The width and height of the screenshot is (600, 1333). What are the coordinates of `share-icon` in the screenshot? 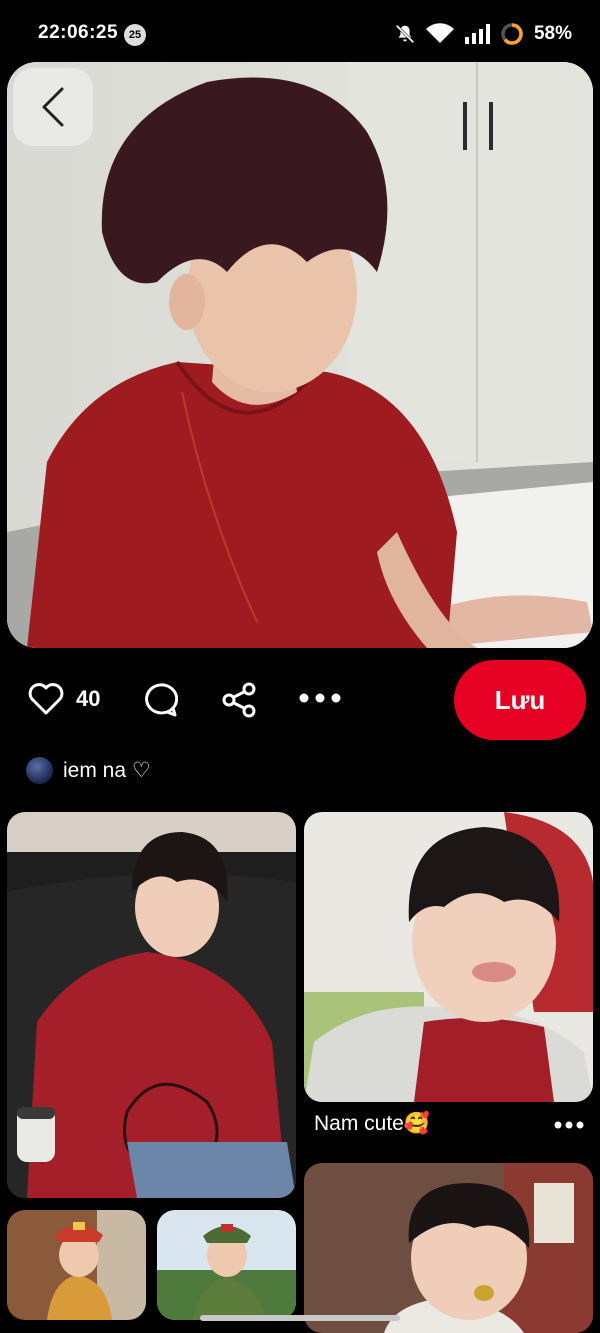 It's located at (239, 700).